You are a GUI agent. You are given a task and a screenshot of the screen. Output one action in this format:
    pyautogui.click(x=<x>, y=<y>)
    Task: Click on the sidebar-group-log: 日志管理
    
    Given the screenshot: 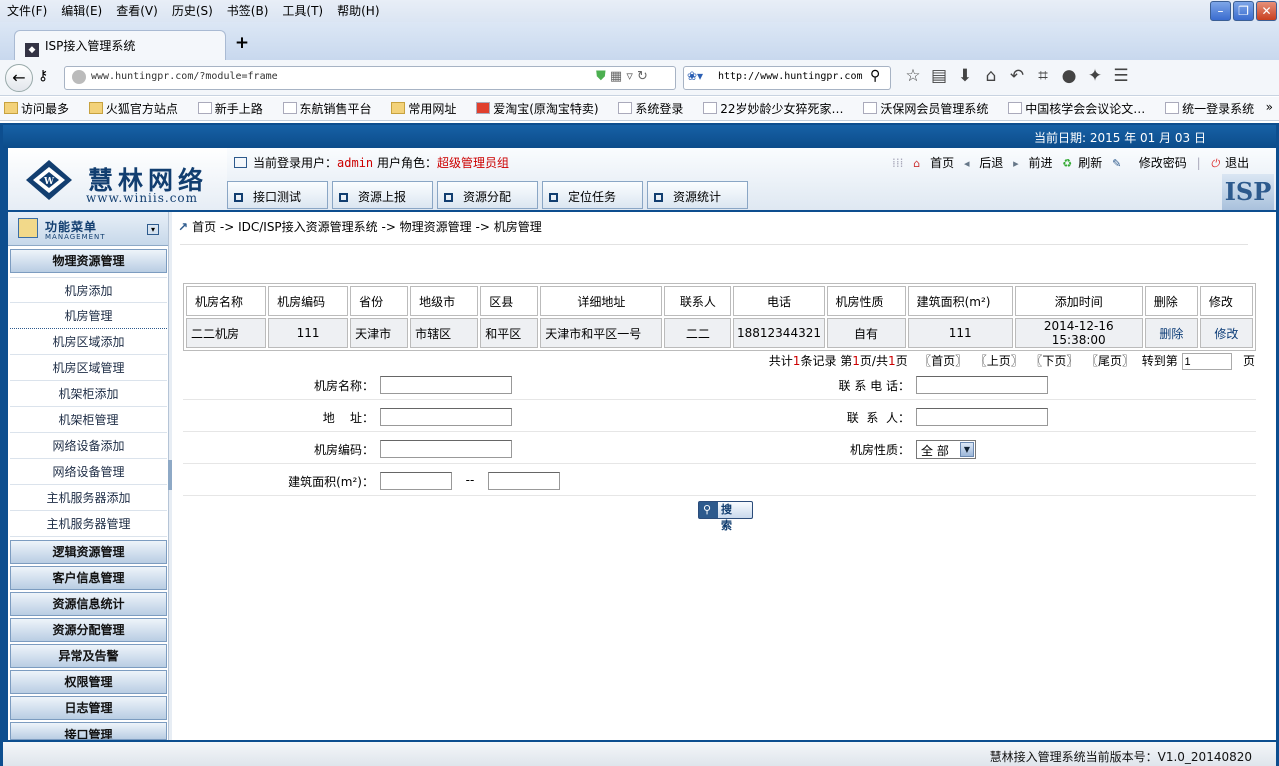 What is the action you would take?
    pyautogui.click(x=88, y=708)
    